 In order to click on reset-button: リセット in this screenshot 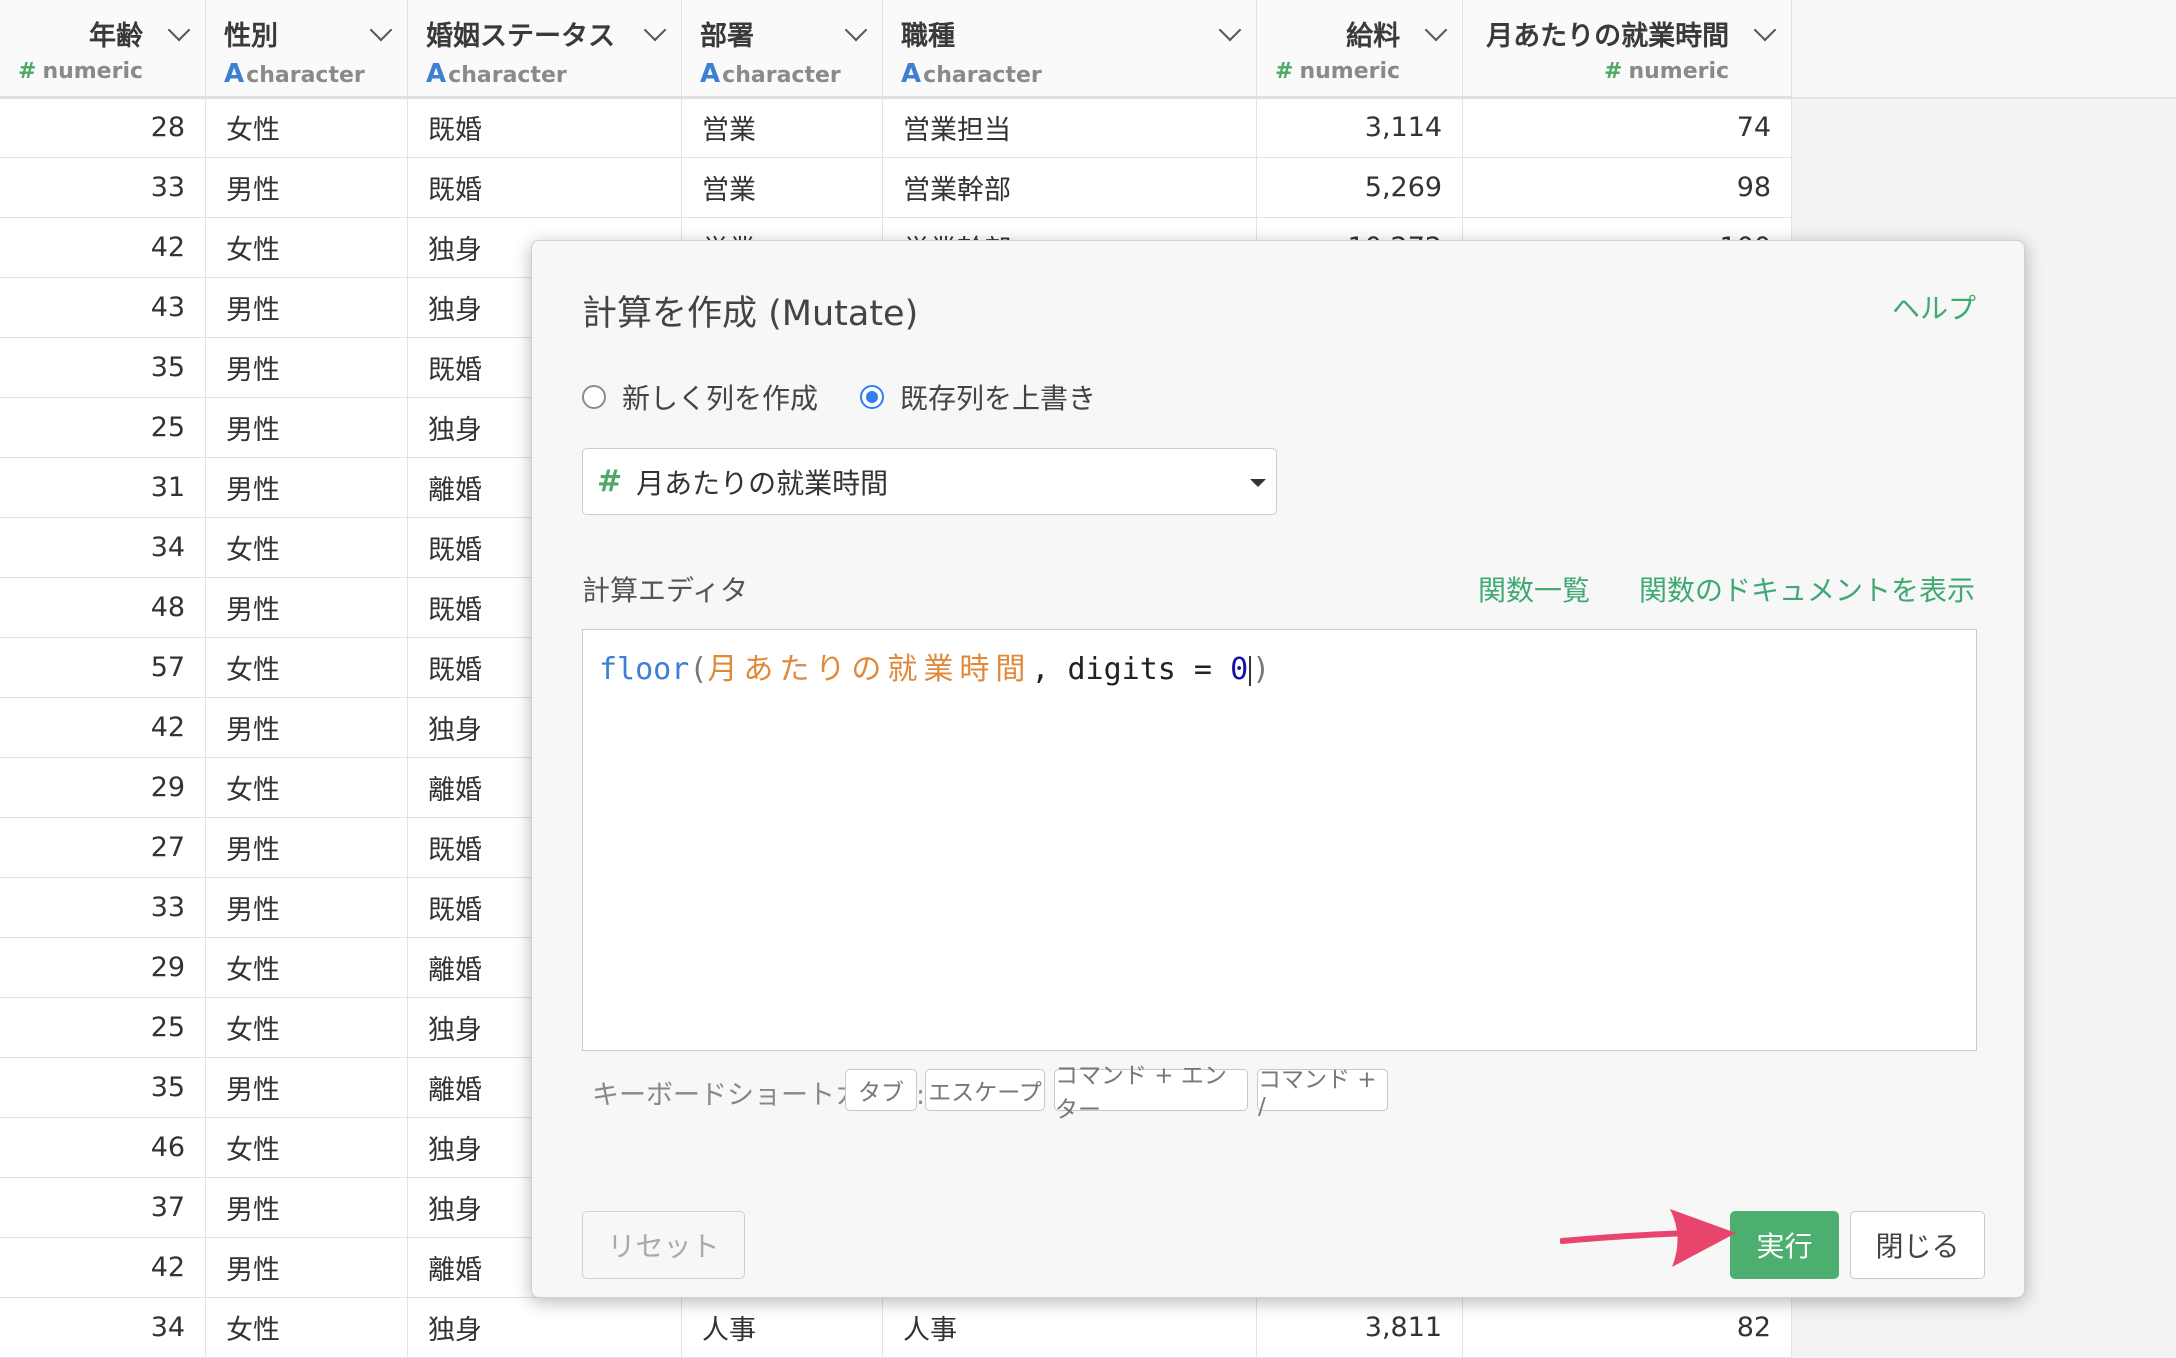, I will do `click(663, 1245)`.